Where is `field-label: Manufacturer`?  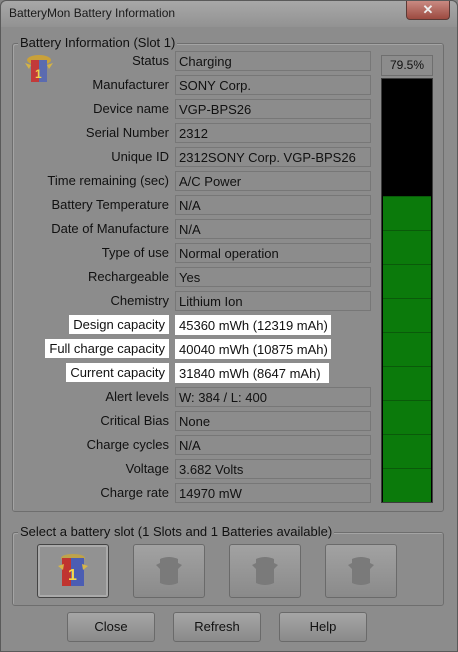
field-label: Manufacturer is located at coordinates (130, 84).